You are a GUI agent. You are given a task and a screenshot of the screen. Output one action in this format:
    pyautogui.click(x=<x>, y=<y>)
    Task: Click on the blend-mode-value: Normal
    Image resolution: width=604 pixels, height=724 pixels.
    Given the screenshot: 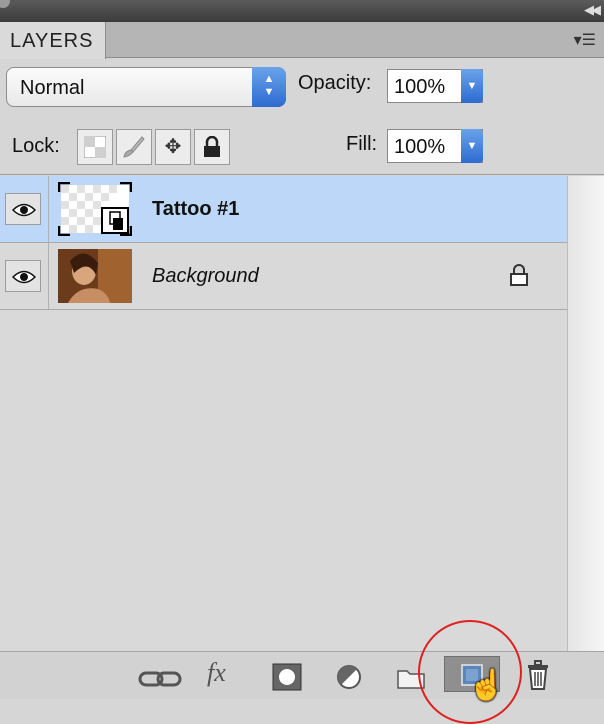 What is the action you would take?
    pyautogui.click(x=52, y=88)
    